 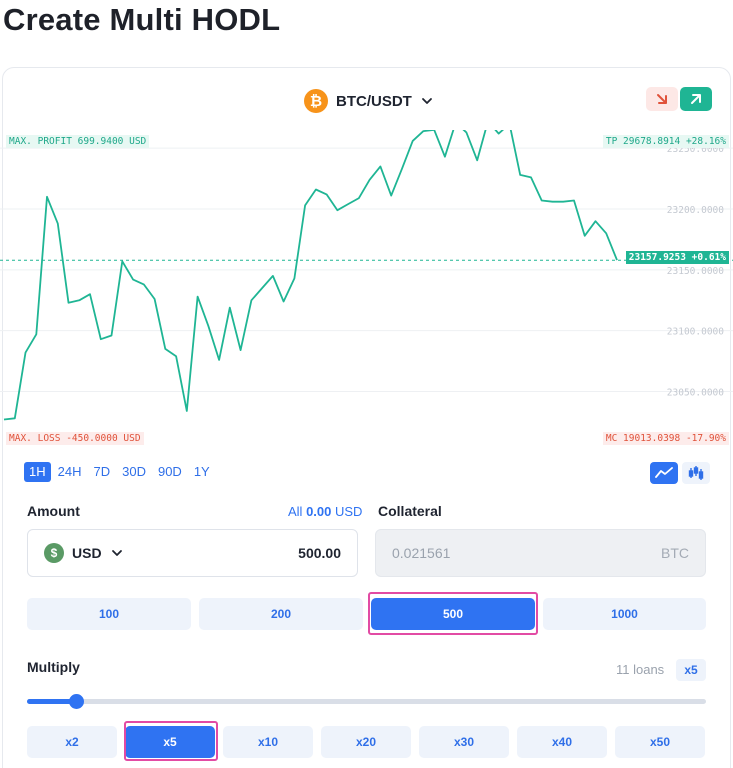 I want to click on arrow-up-right-icon, so click(x=696, y=99).